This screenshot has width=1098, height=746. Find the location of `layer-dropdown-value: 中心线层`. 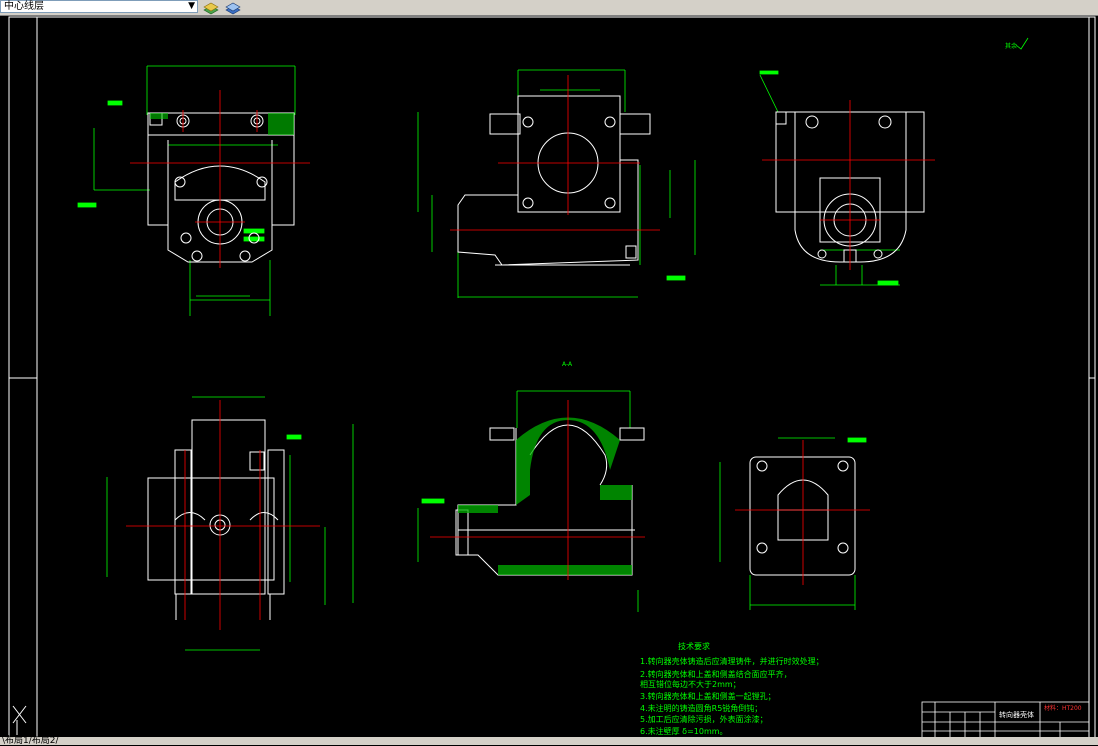

layer-dropdown-value: 中心线层 is located at coordinates (24, 6).